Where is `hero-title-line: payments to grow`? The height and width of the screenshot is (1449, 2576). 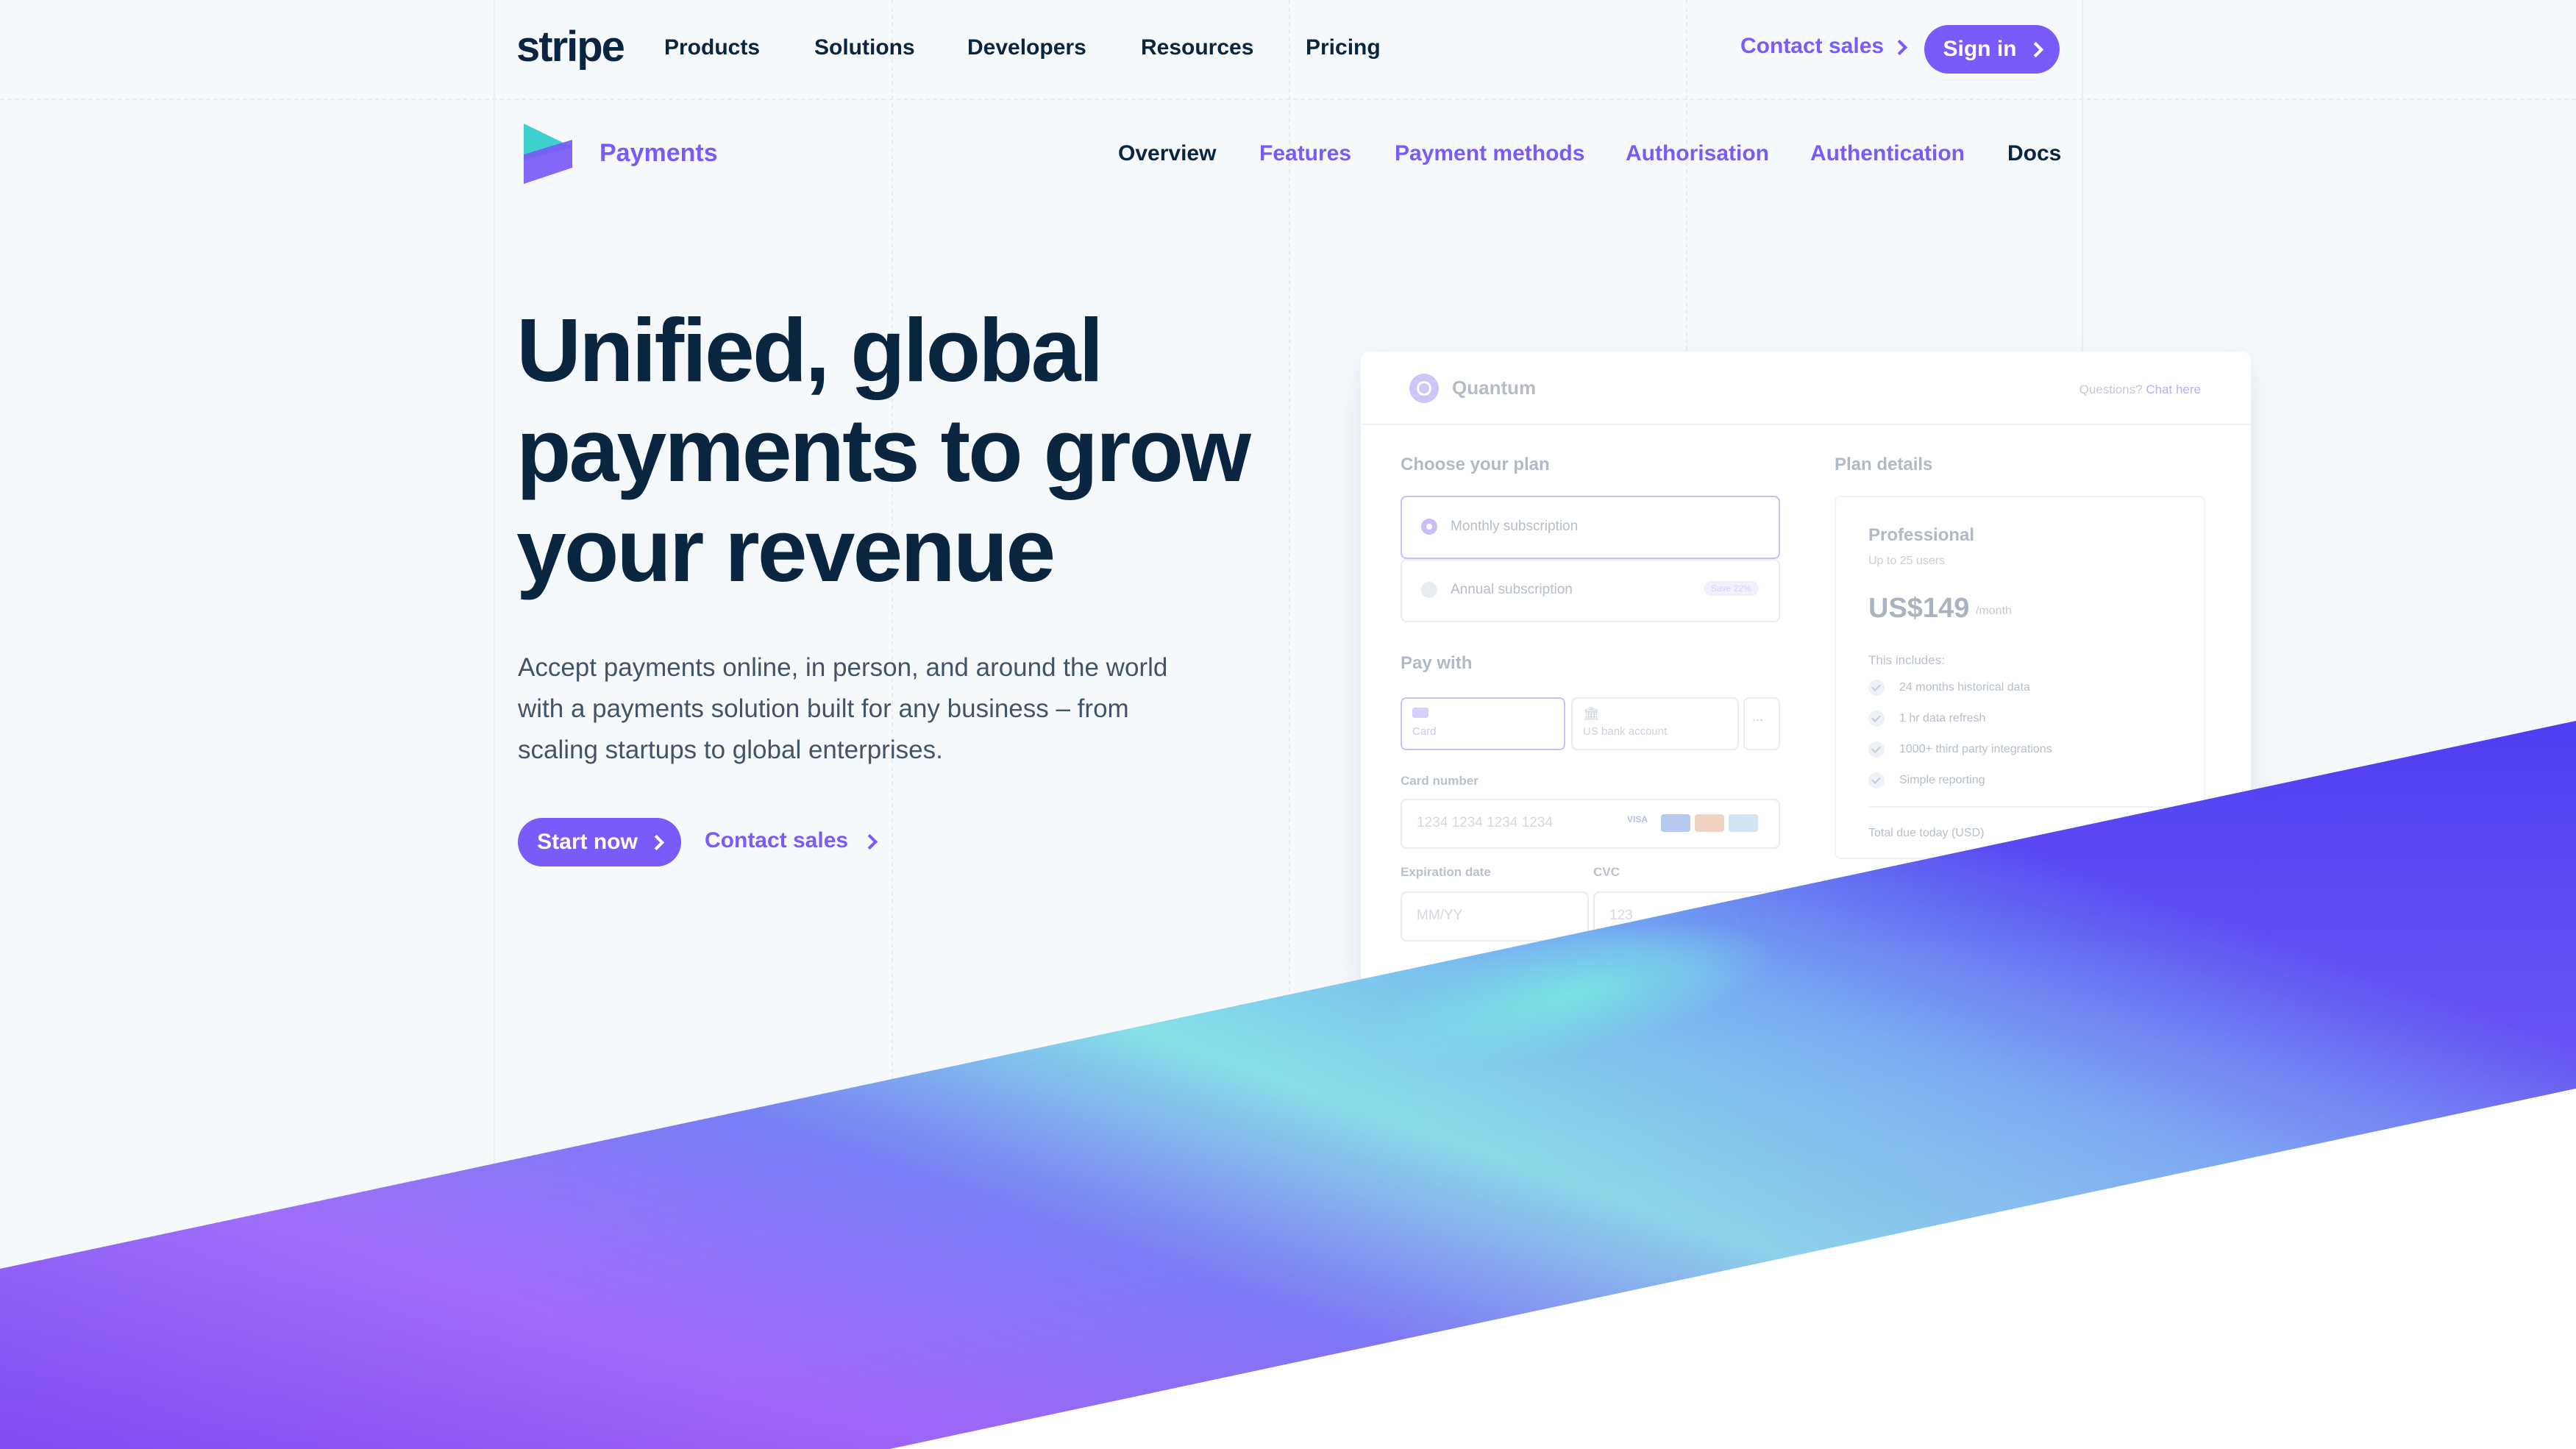 hero-title-line: payments to grow is located at coordinates (883, 450).